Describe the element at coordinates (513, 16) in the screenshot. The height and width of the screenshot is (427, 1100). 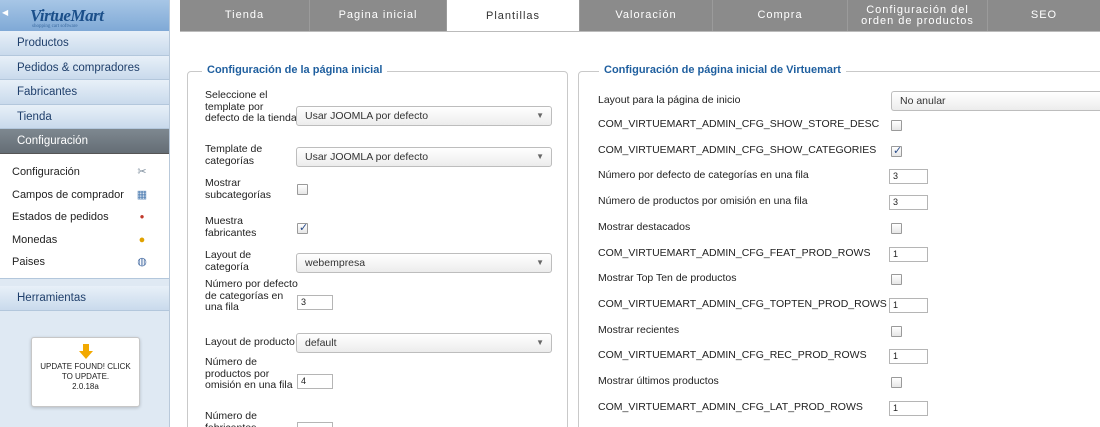
I see `tab-plantillas: Plantillas` at that location.